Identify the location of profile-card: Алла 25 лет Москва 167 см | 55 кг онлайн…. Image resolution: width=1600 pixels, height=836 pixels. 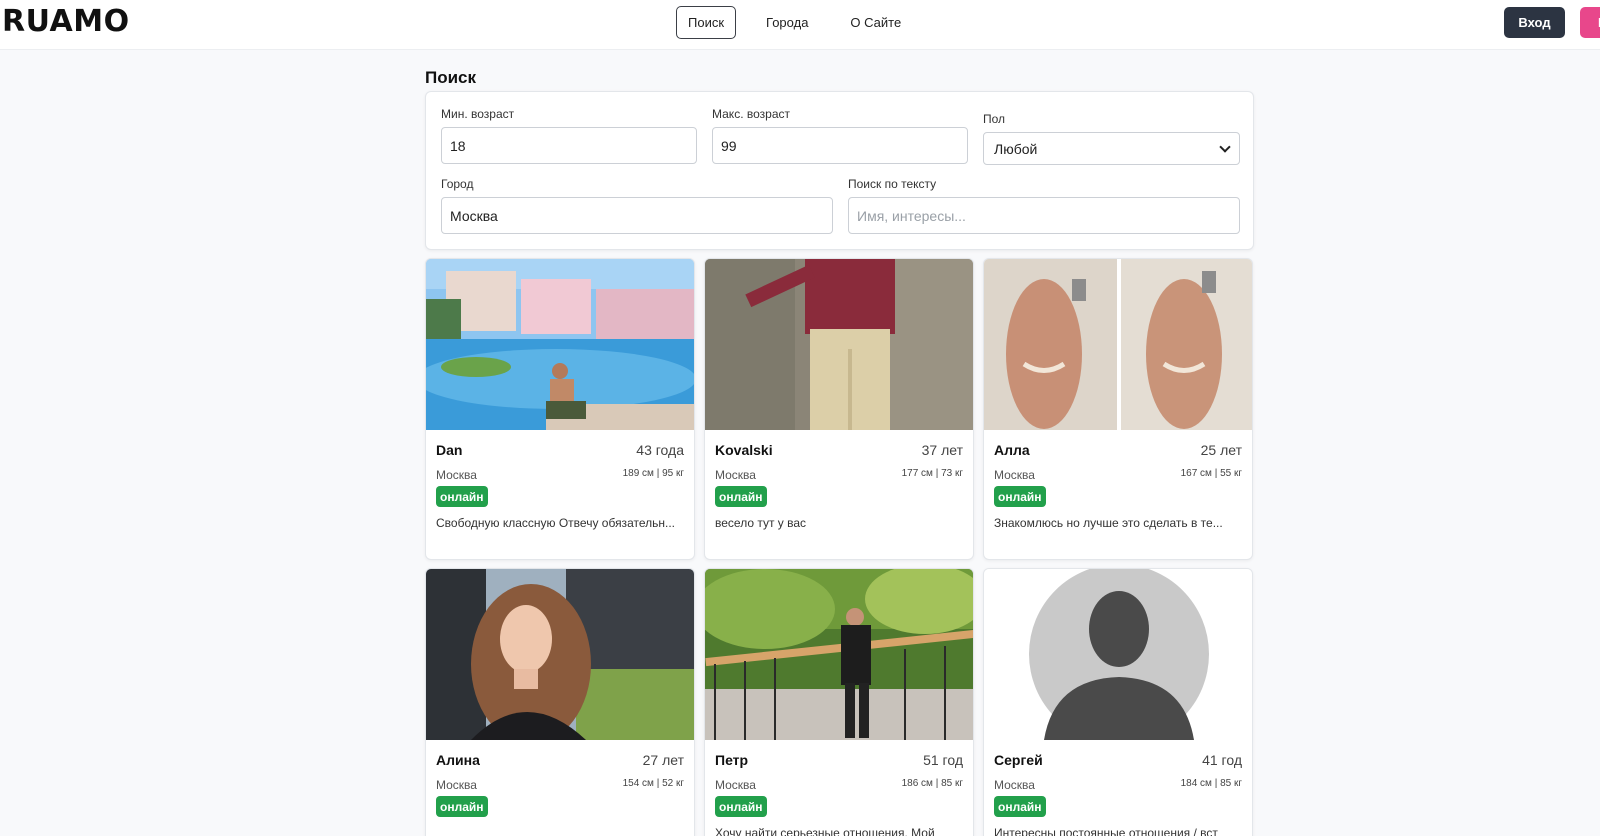
(1118, 409).